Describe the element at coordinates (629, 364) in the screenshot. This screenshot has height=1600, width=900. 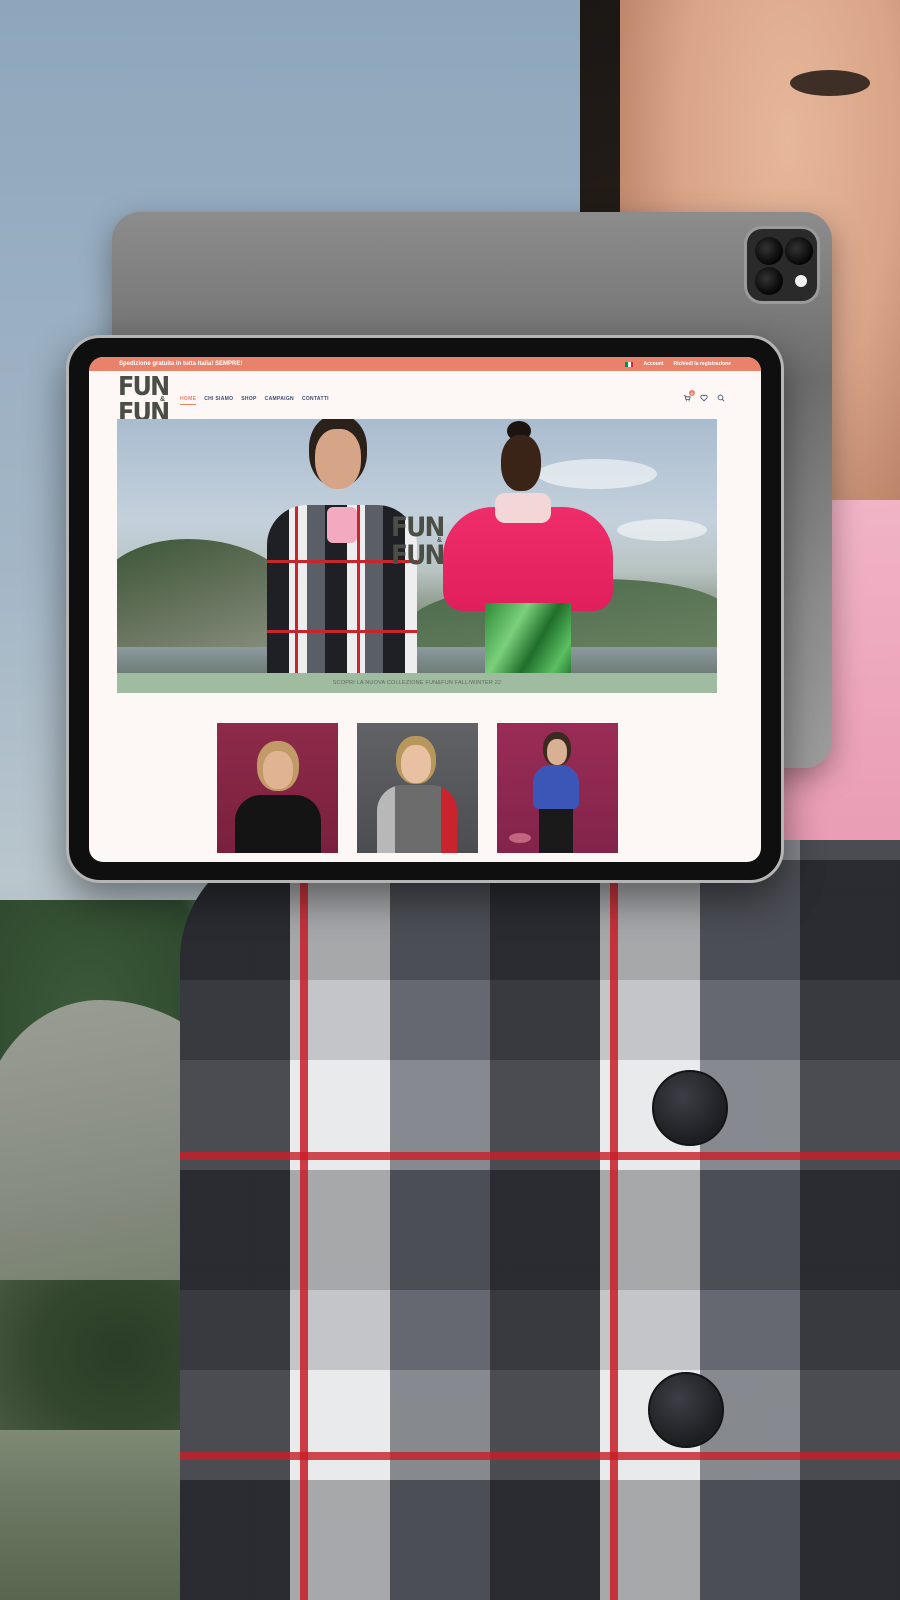
I see `italy-flag-icon` at that location.